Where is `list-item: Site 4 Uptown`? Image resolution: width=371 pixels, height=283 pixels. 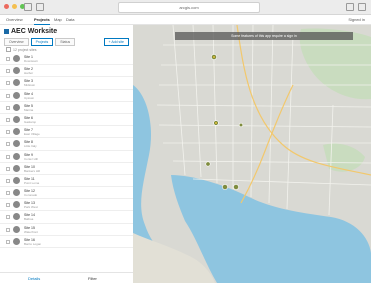 list-item: Site 4 Uptown is located at coordinates (66, 96).